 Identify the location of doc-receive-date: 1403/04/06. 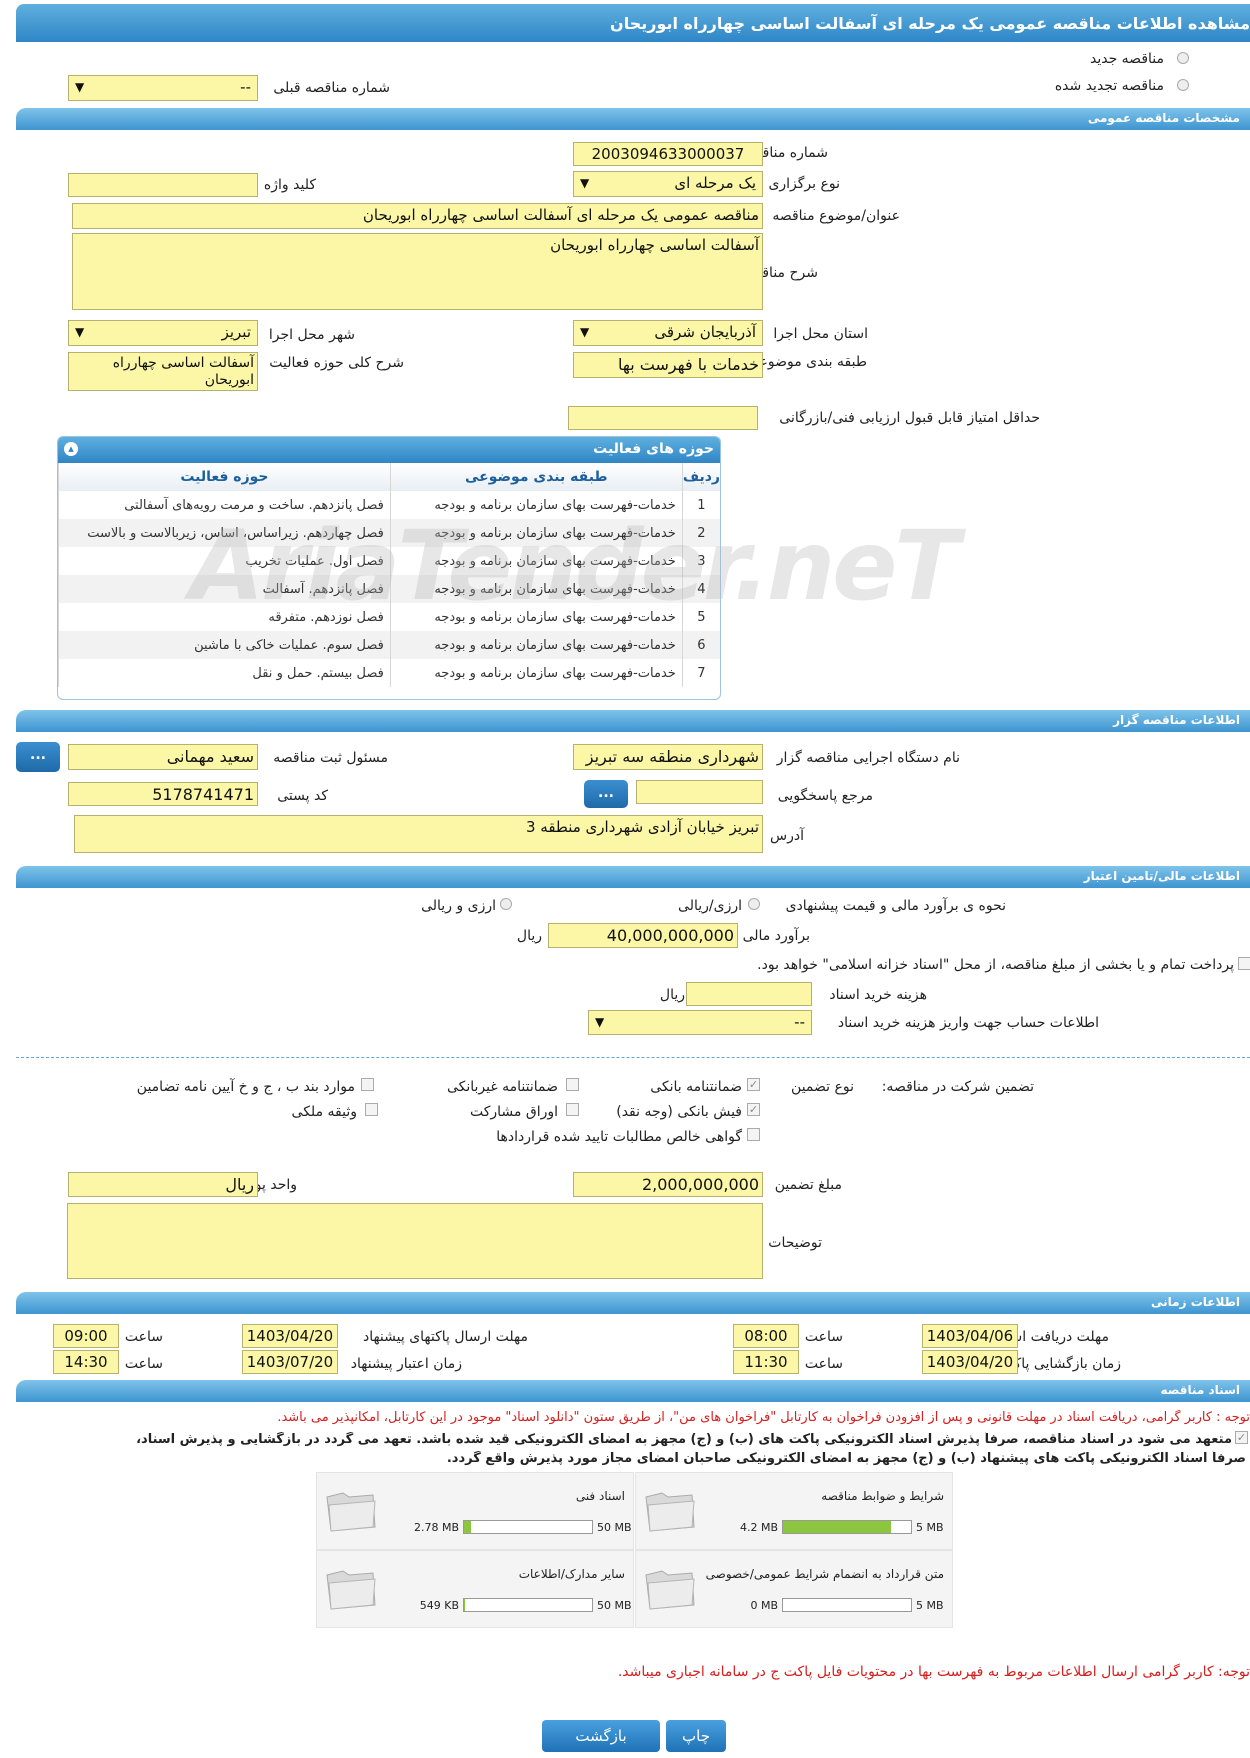
(970, 1336).